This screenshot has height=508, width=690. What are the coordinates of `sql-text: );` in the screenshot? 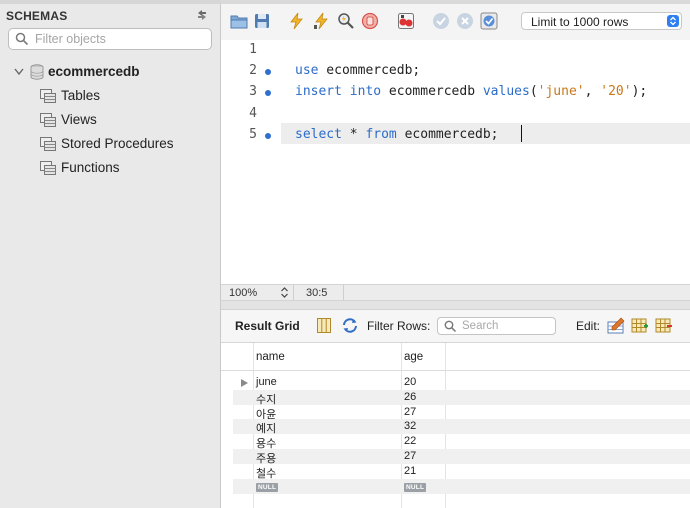 It's located at (639, 92).